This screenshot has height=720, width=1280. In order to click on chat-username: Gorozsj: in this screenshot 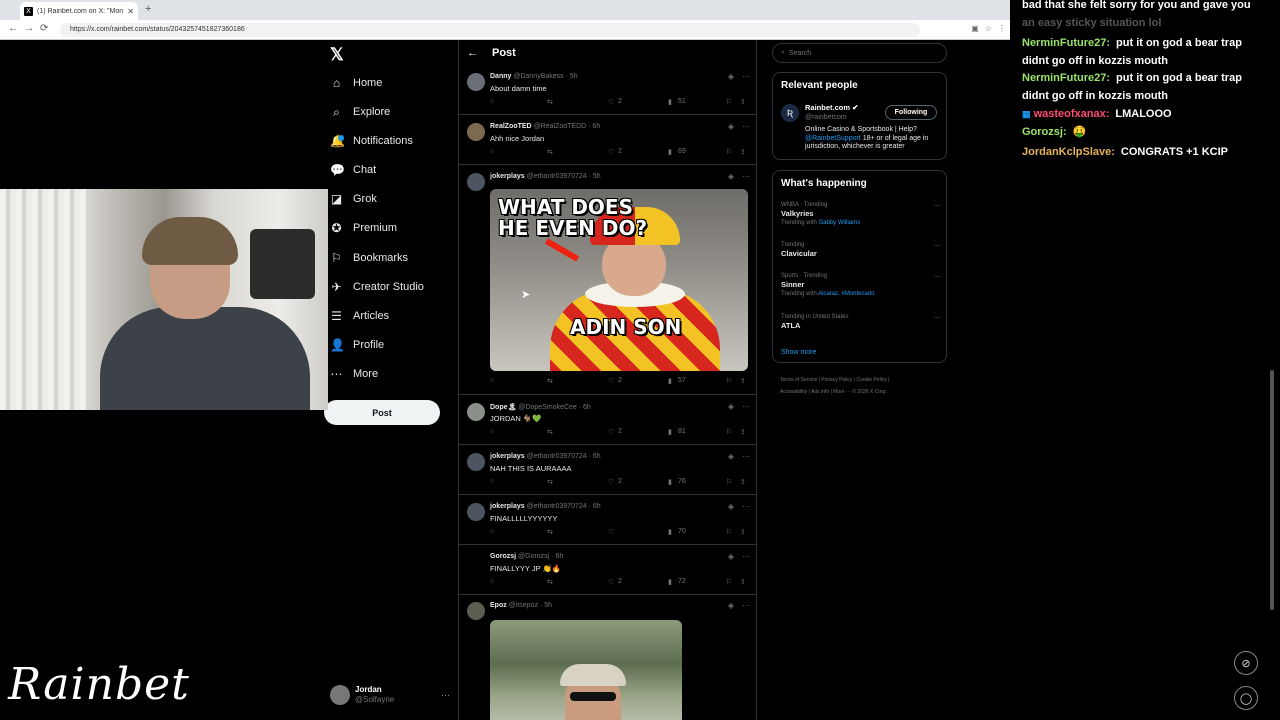, I will do `click(1044, 132)`.